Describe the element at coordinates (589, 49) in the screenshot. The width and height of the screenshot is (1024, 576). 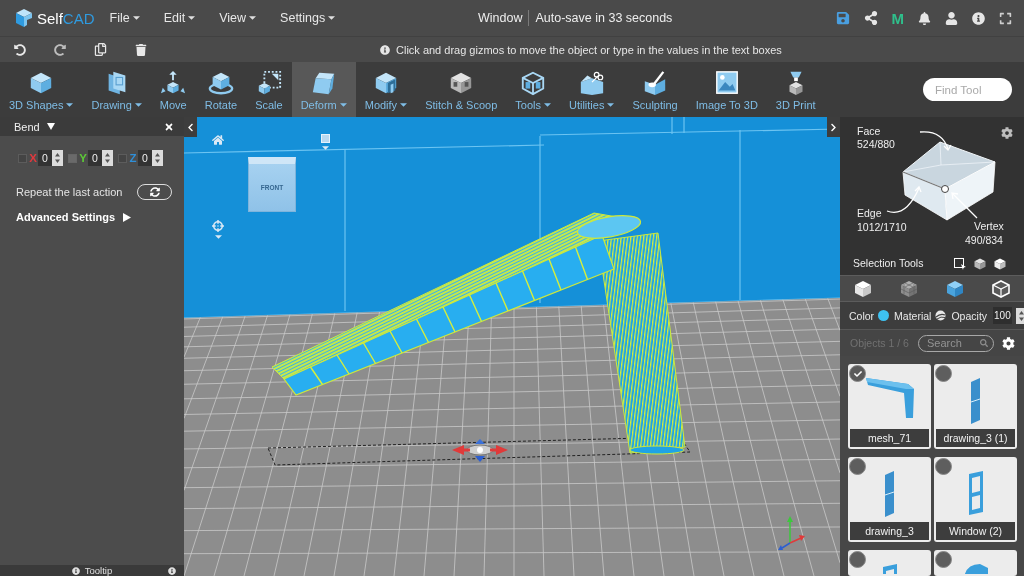
I see `hint-text: Click and drag gizmos to move the object or type in the values in the text boxes` at that location.